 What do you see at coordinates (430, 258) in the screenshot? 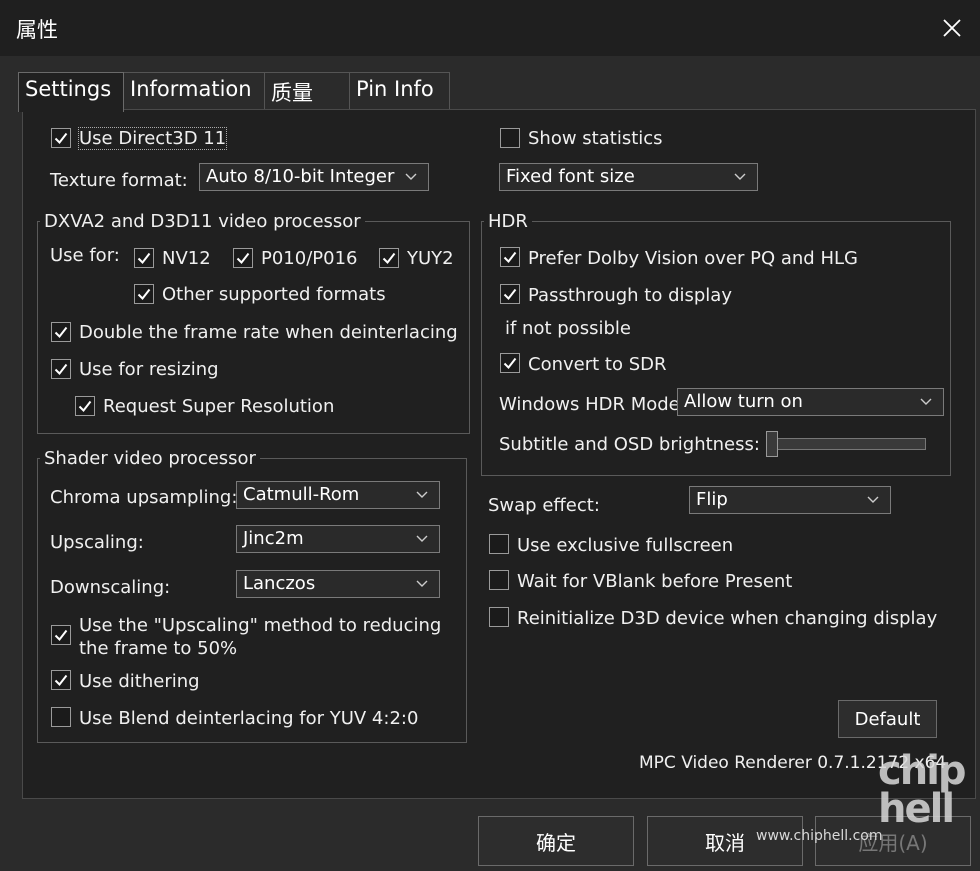
I see `yuy2-label: YUY2` at bounding box center [430, 258].